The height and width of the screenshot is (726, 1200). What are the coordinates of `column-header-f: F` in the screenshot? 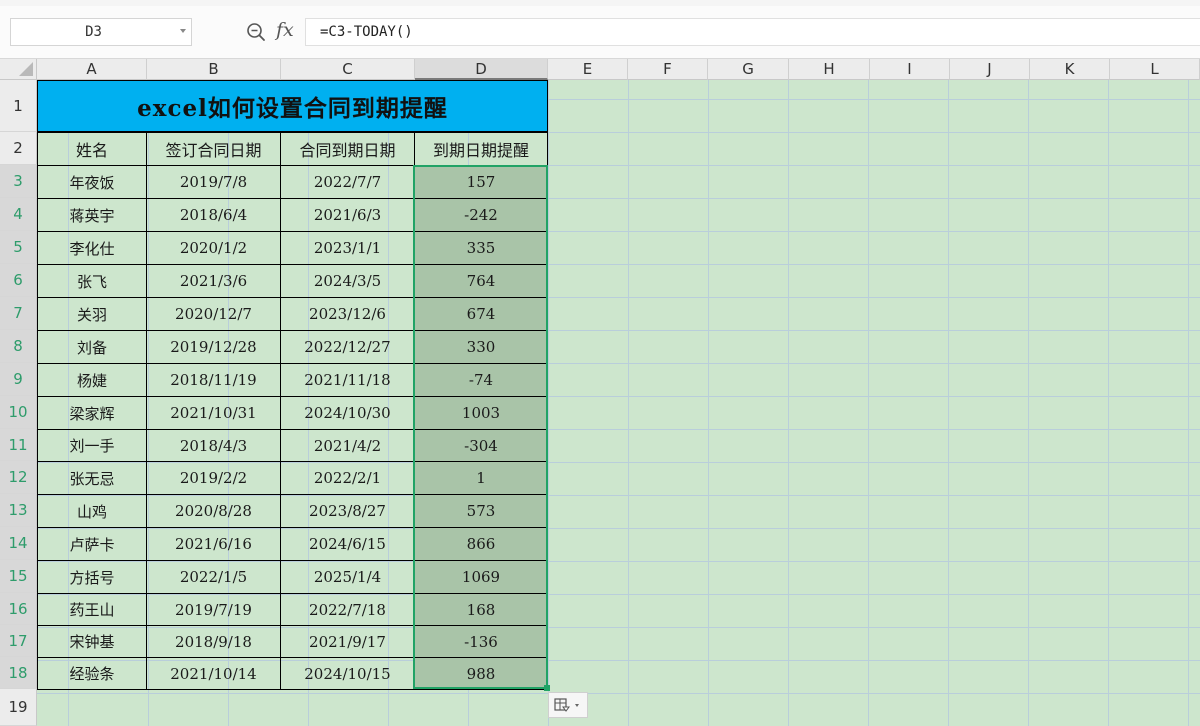 It's located at (668, 69).